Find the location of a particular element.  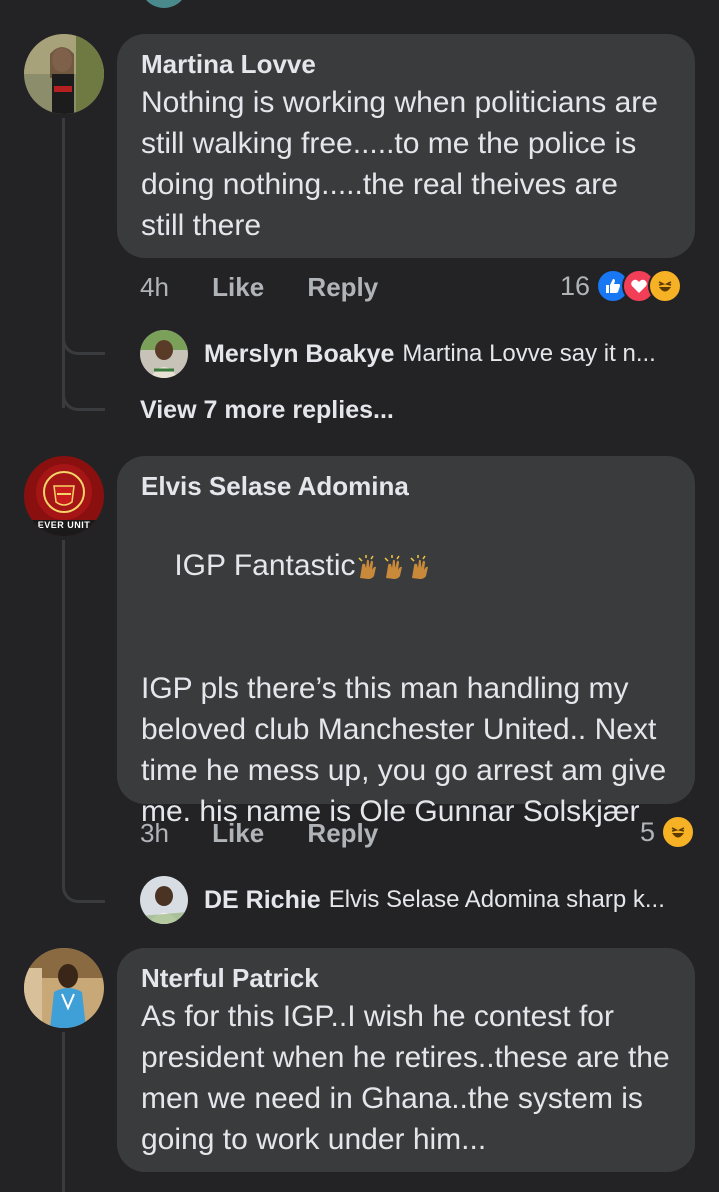

avatar-caption: EVER UNIT is located at coordinates (64, 525).